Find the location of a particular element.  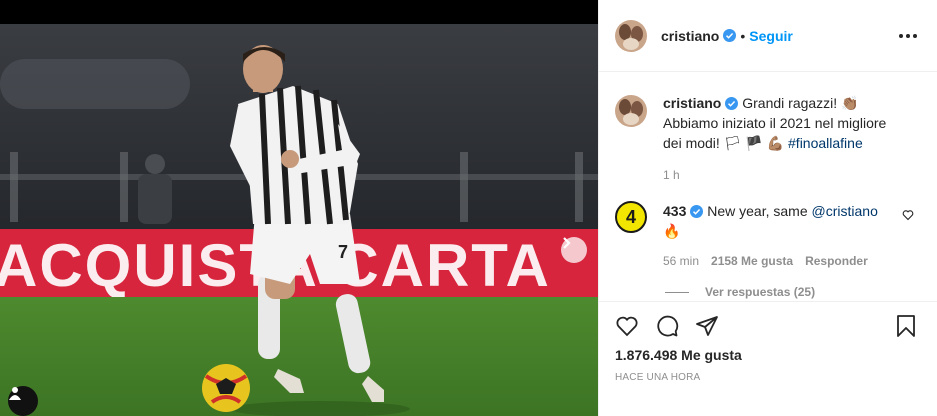

post-header: cristiano • Seguir is located at coordinates (768, 36).